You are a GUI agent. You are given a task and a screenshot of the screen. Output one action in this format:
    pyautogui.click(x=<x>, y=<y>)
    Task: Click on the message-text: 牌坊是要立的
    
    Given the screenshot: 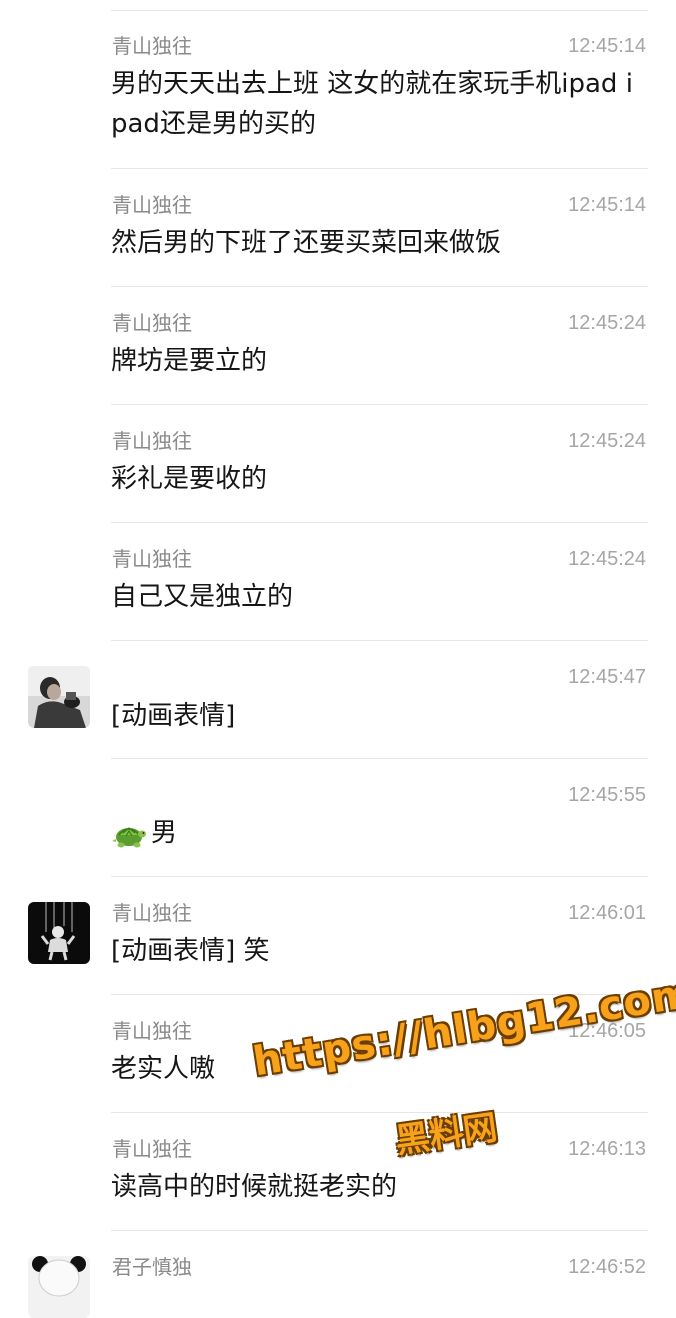 What is the action you would take?
    pyautogui.click(x=189, y=361)
    